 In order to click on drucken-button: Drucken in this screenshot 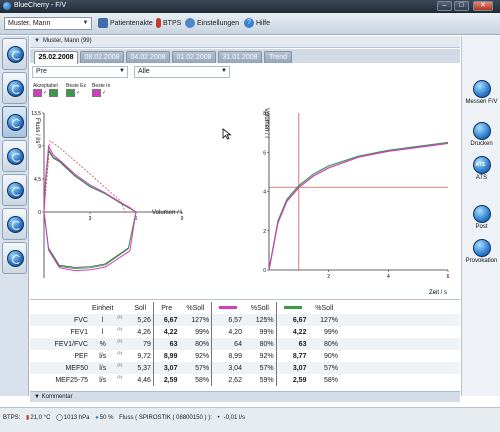, I will do `click(481, 134)`.